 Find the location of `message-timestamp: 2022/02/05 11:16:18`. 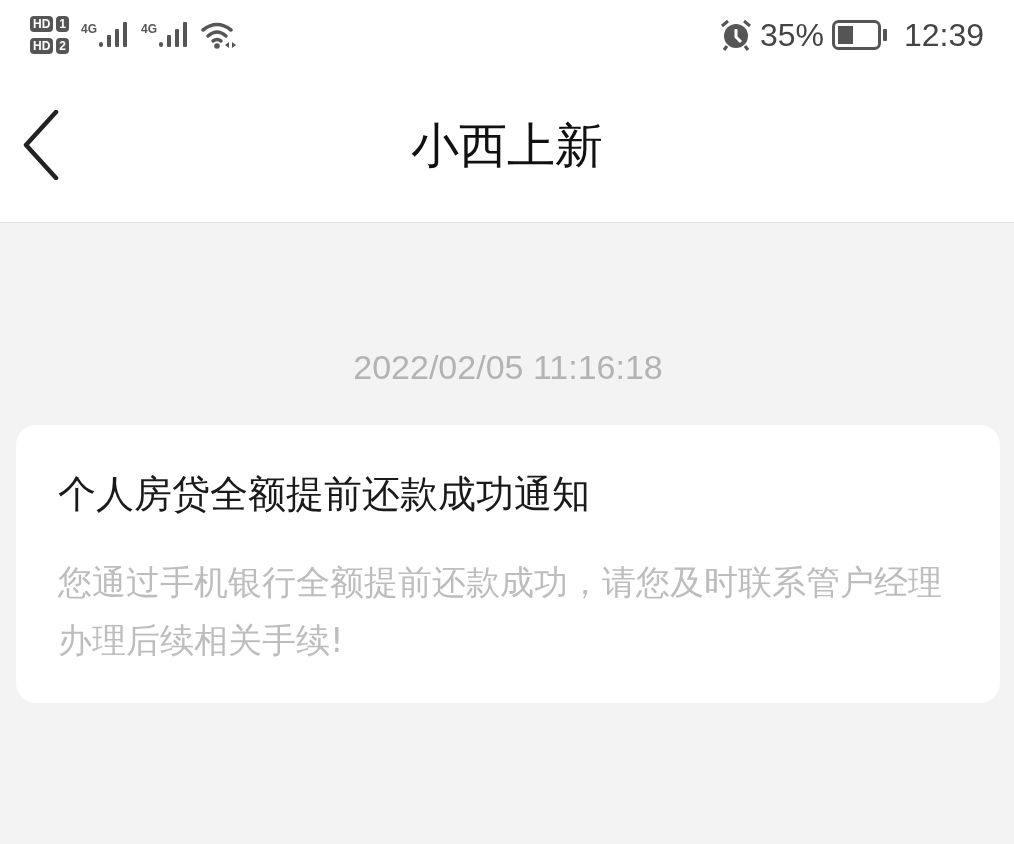

message-timestamp: 2022/02/05 11:16:18 is located at coordinates (508, 367).